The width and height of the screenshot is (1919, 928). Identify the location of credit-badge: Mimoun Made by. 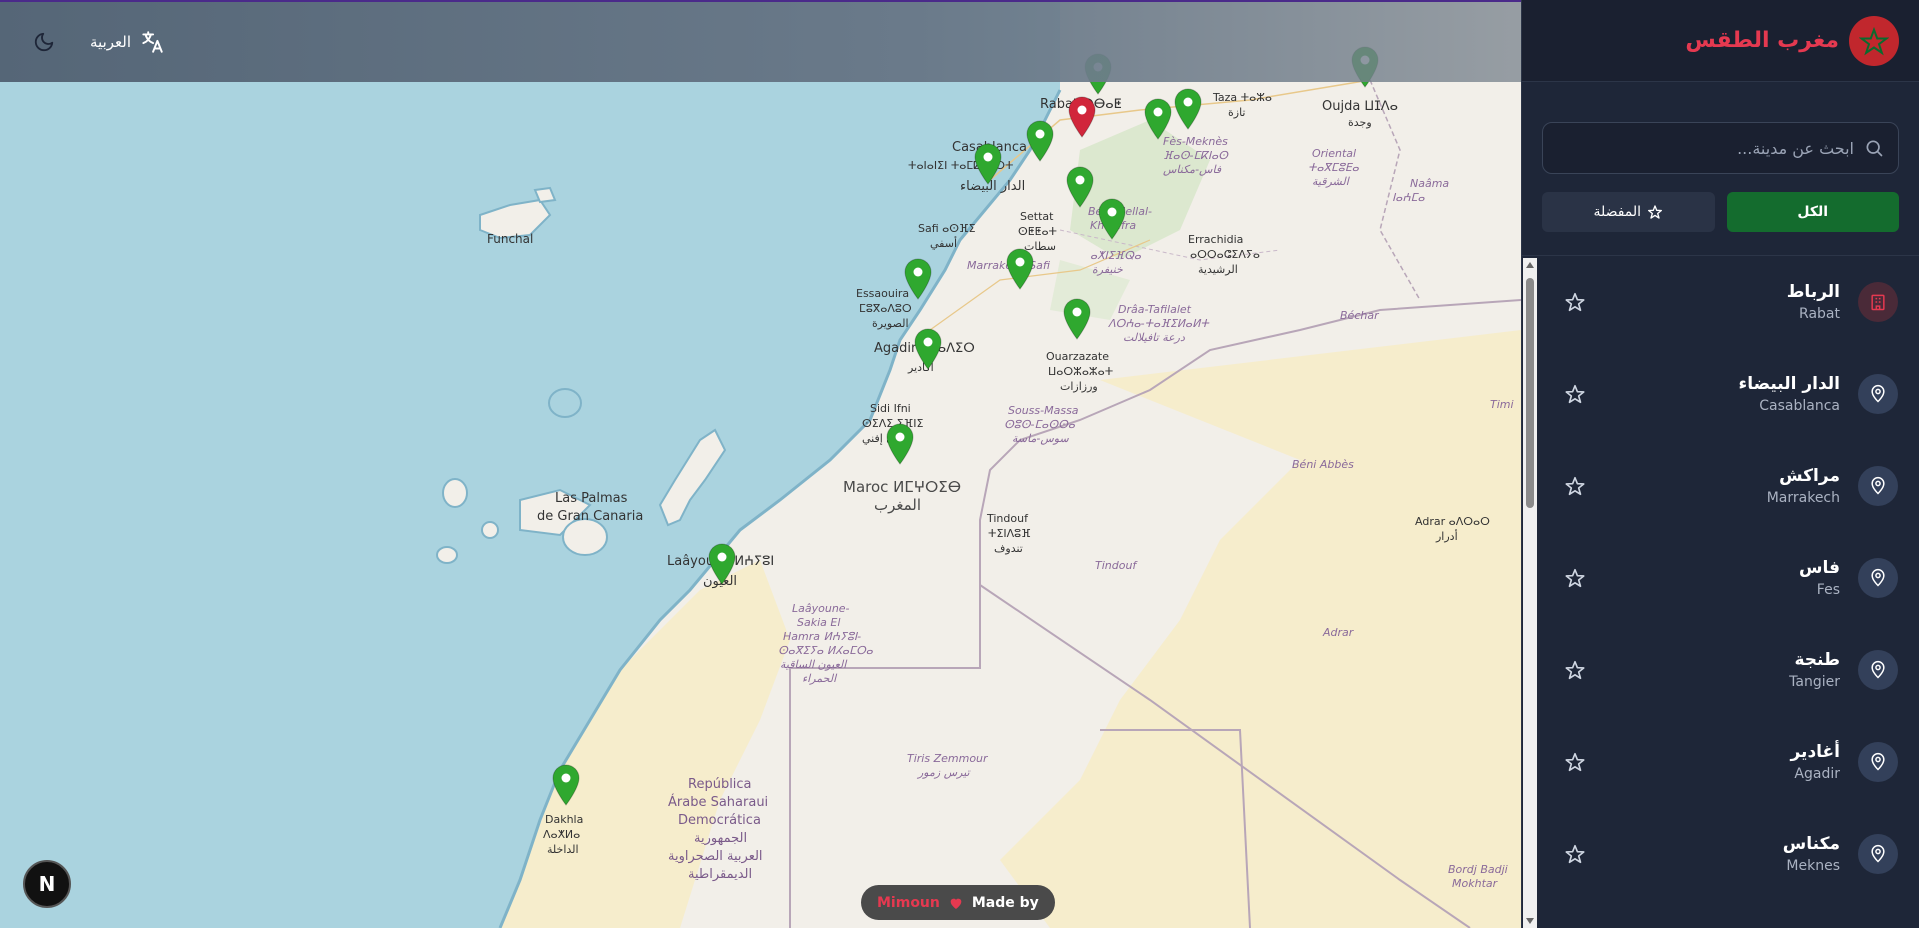
(958, 902).